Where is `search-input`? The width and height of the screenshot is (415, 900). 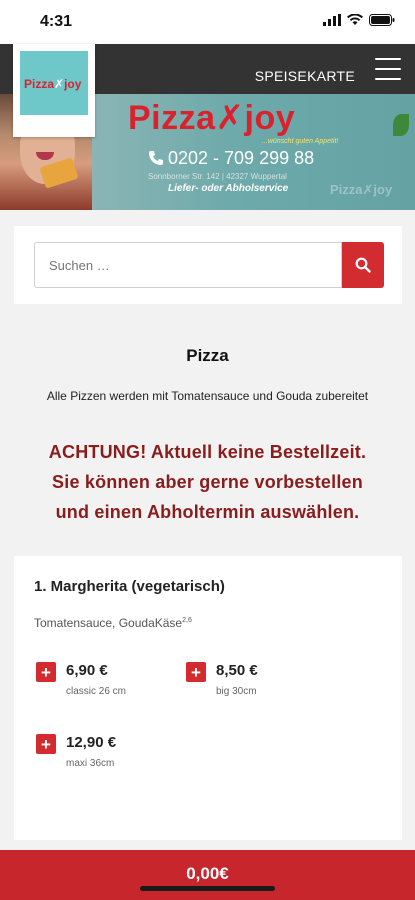 search-input is located at coordinates (188, 265).